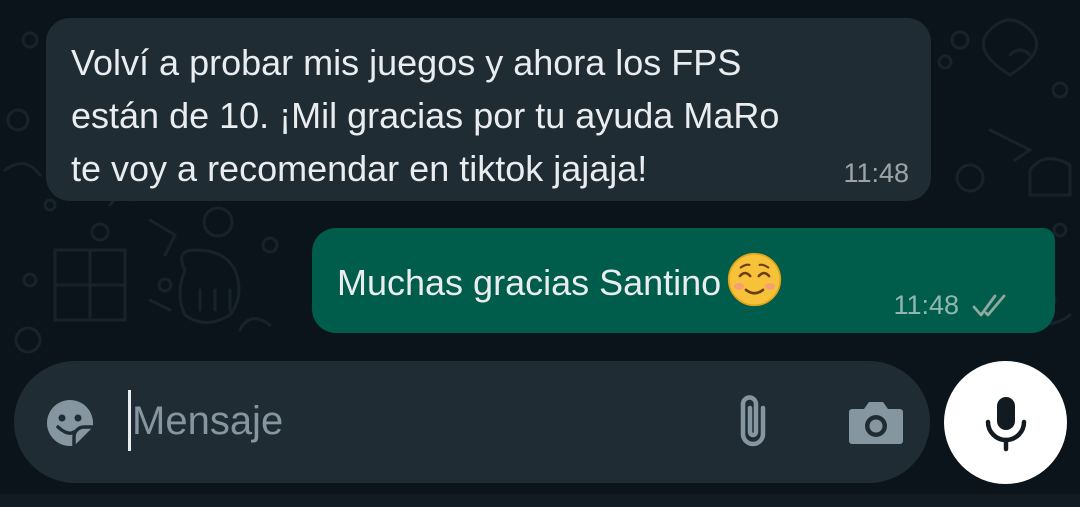 The image size is (1080, 507). I want to click on paperclip-icon, so click(753, 422).